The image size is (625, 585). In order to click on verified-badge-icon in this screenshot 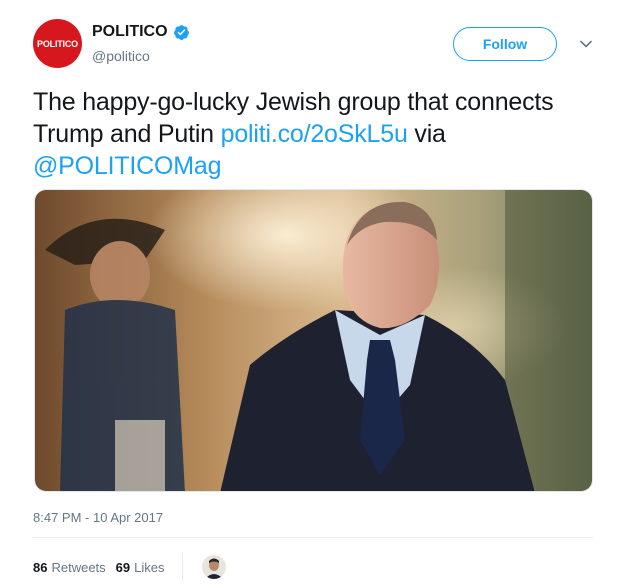, I will do `click(181, 32)`.